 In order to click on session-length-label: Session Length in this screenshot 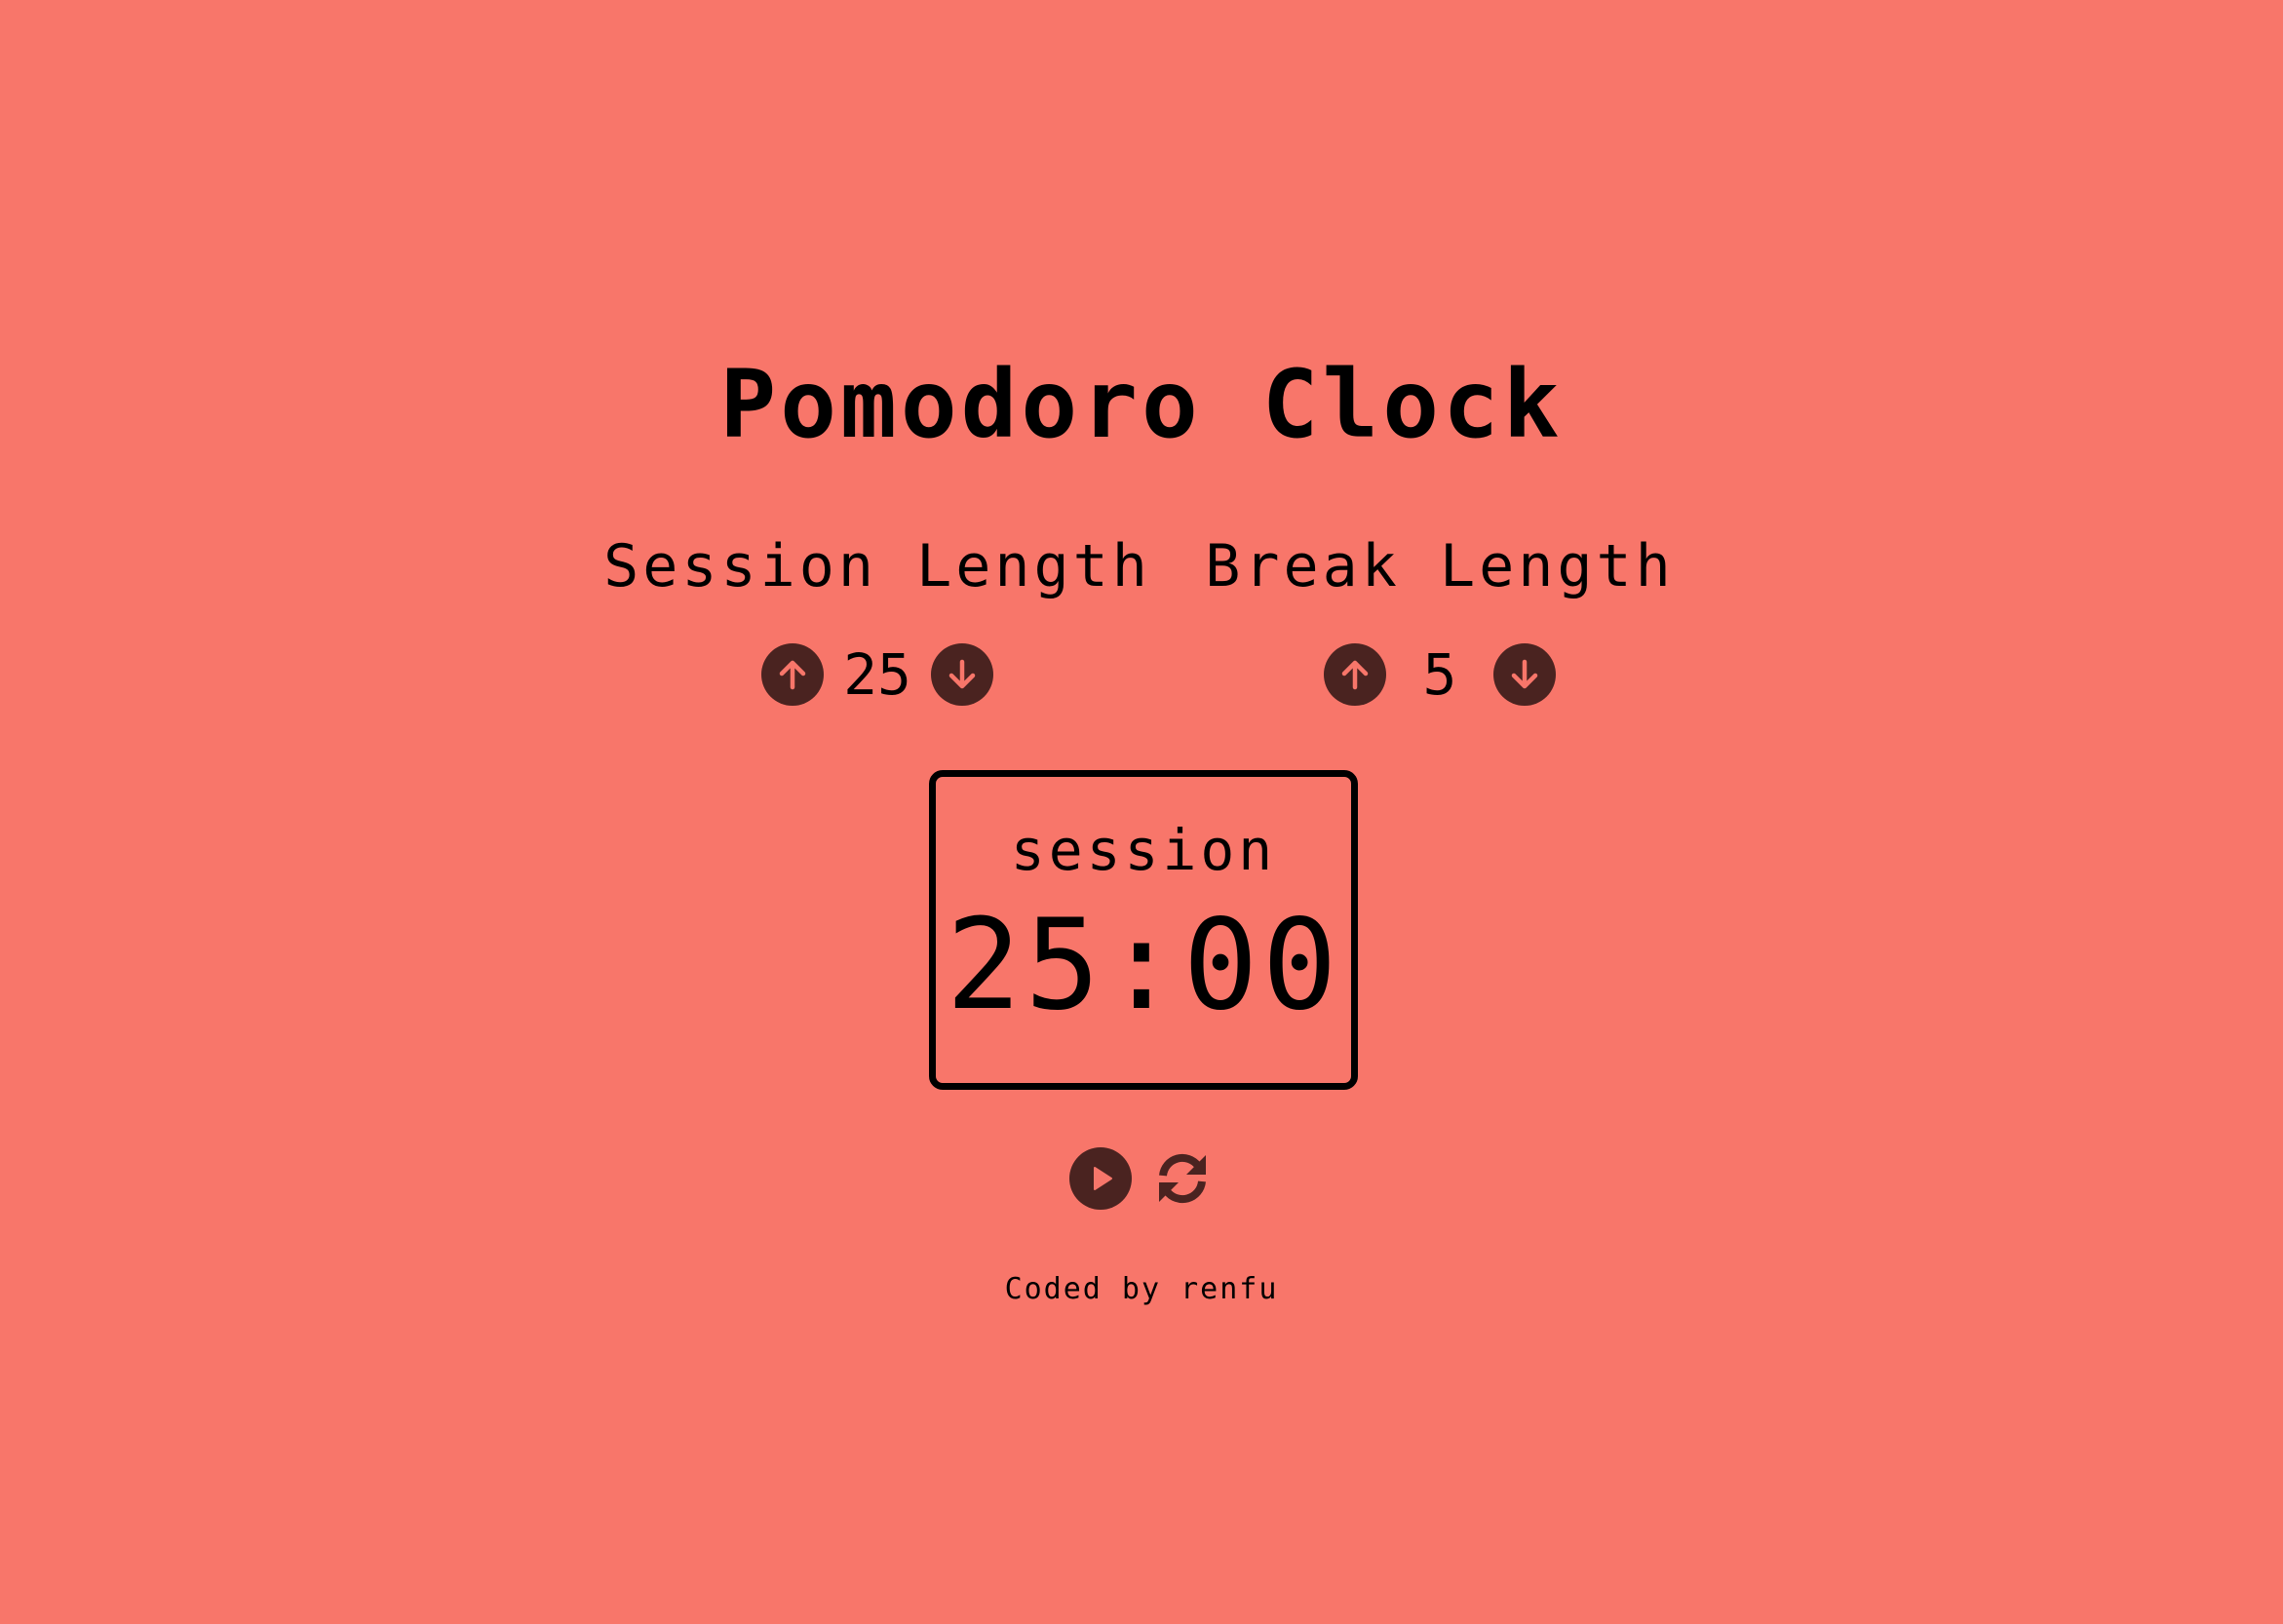, I will do `click(877, 566)`.